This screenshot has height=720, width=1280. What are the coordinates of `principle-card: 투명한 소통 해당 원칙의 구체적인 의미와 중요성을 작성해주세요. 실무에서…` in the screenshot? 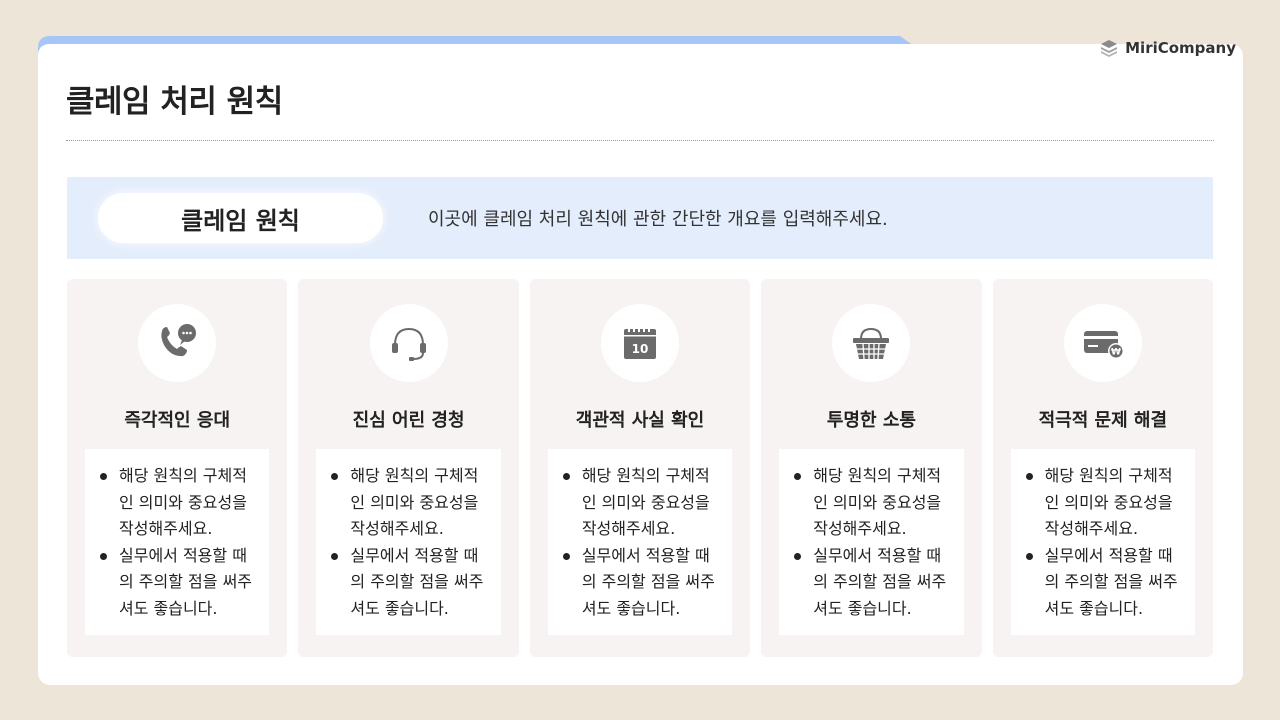 It's located at (871, 468).